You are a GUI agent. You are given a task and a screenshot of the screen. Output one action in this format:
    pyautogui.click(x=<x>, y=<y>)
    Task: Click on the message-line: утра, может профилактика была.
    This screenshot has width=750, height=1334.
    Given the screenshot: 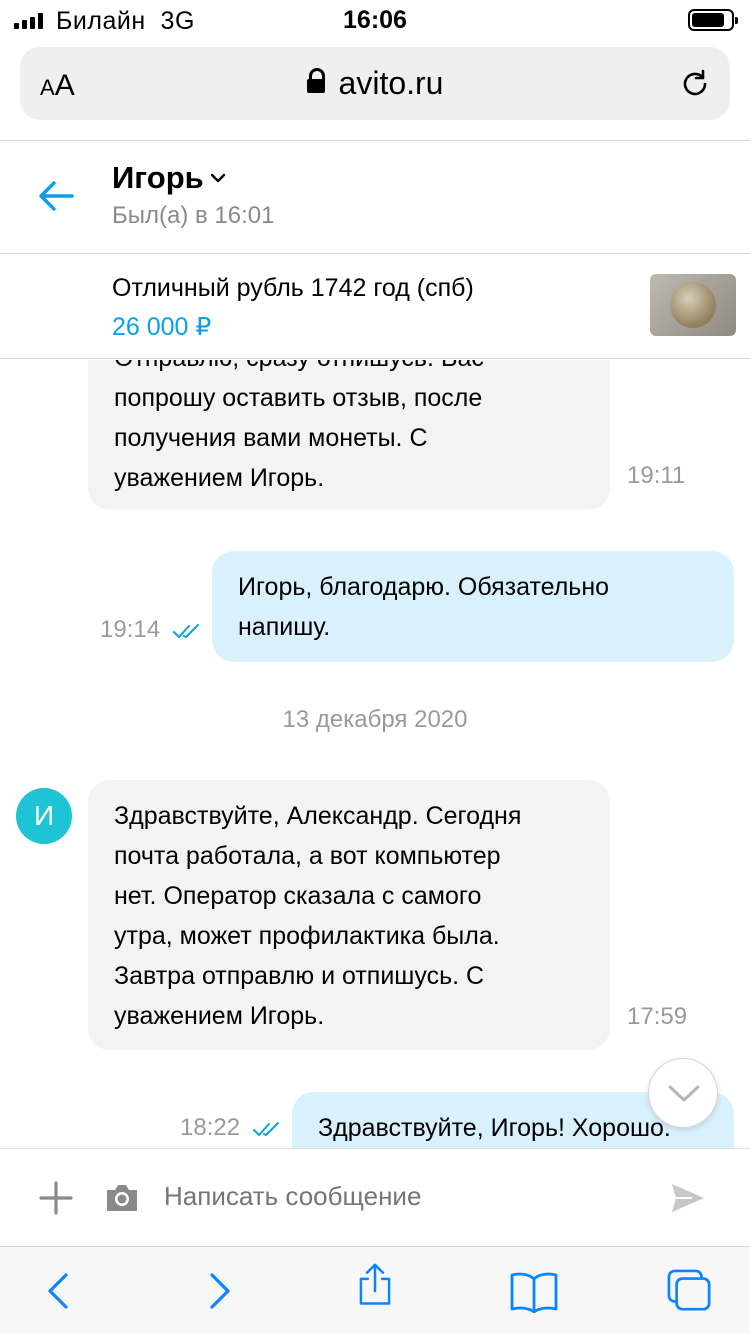 What is the action you would take?
    pyautogui.click(x=307, y=936)
    